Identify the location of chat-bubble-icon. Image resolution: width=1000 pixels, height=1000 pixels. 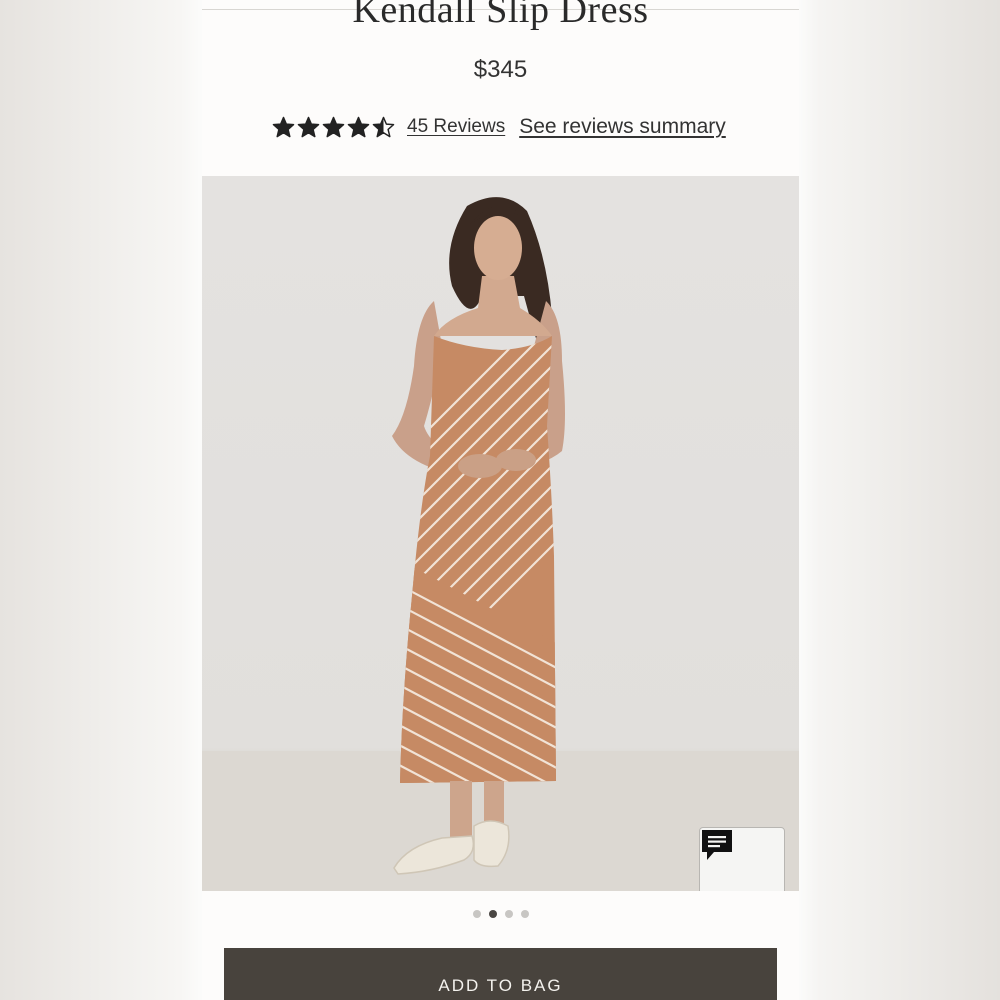
(717, 845).